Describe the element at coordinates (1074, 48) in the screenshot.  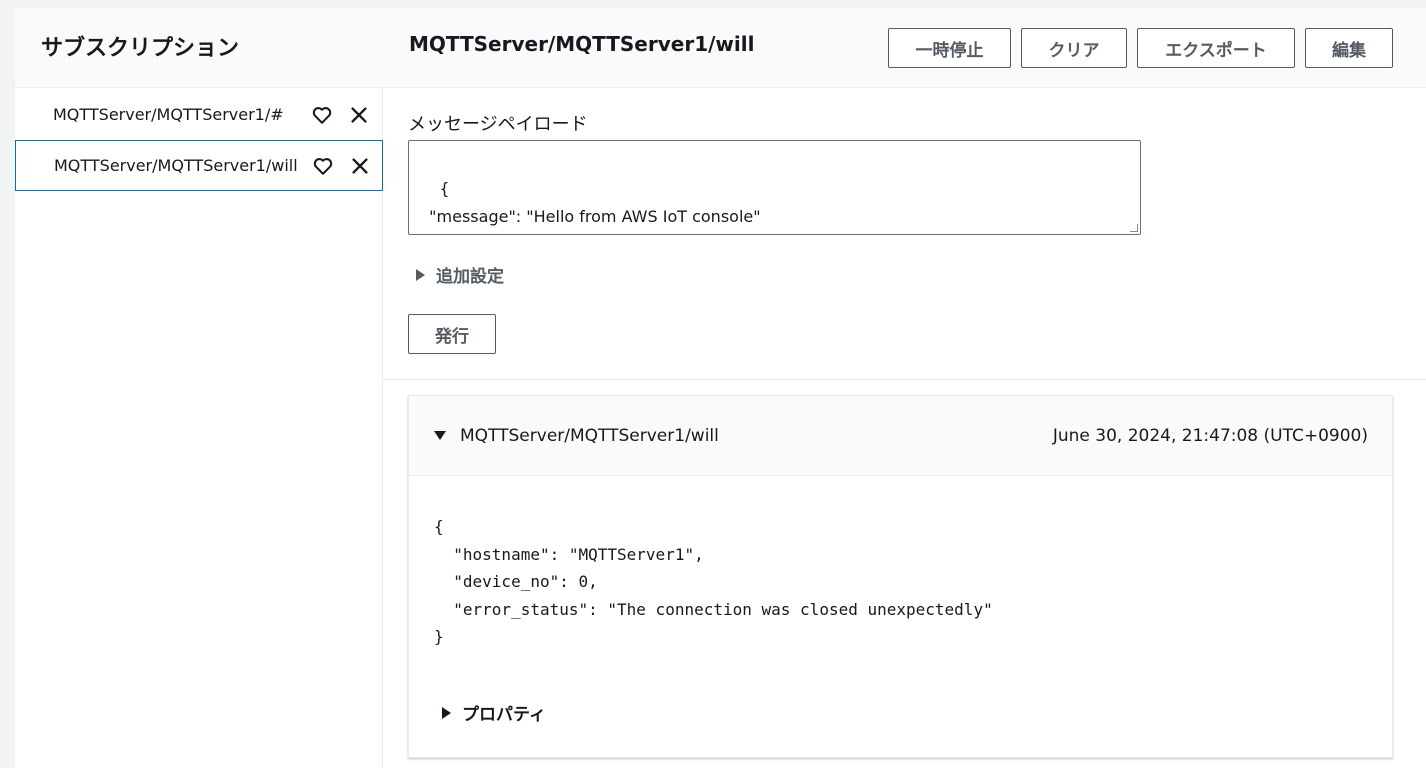
I see `clear-button: クリア` at that location.